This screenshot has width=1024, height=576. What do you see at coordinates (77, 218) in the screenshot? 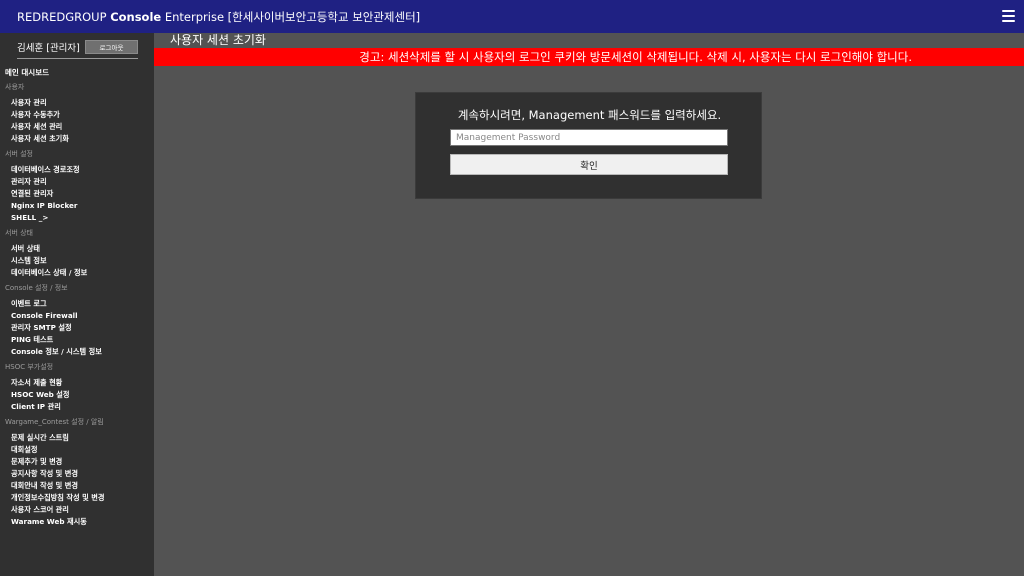
I see `sidebar-item: SHELL _>` at bounding box center [77, 218].